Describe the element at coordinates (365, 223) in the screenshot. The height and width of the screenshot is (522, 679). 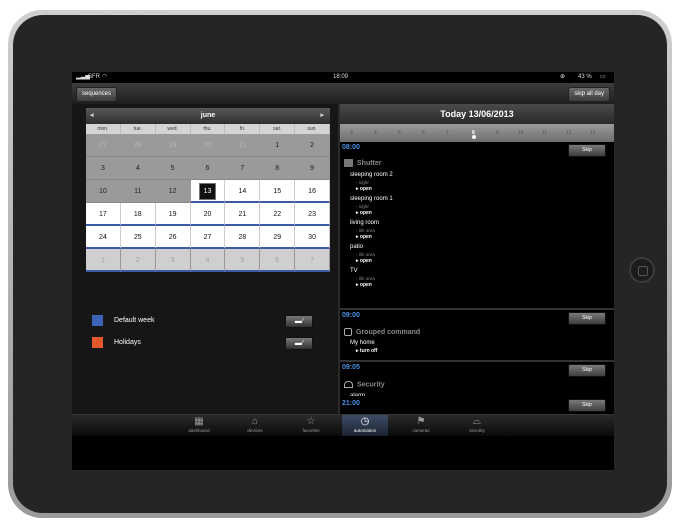
I see `device-name: living room` at that location.